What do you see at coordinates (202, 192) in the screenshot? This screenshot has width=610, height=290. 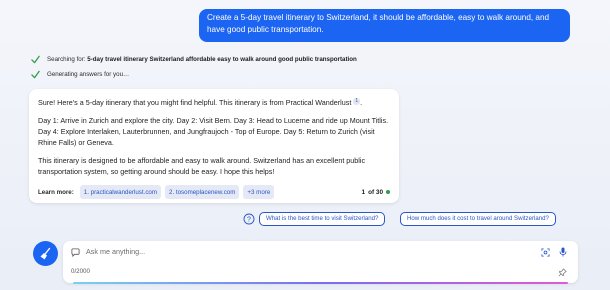 I see `source-link-2: 2. tosomeplacenew.com` at bounding box center [202, 192].